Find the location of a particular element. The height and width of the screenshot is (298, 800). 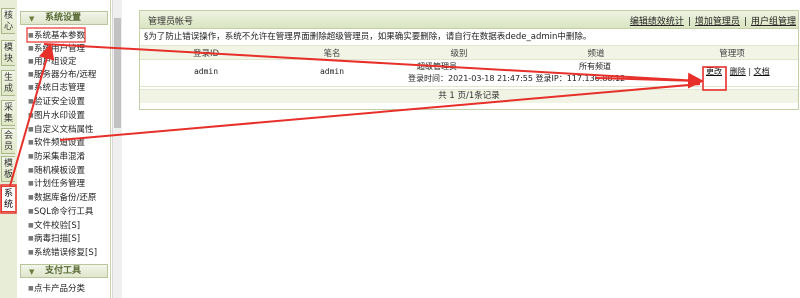

menu-item-random-template: ■ 随机模板设置 is located at coordinates (68, 171).